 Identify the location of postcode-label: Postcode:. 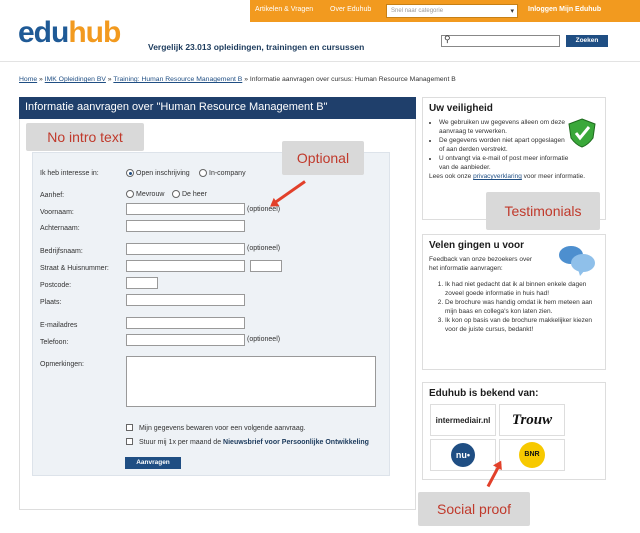
(56, 285).